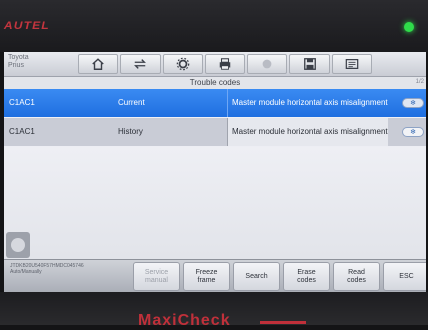 This screenshot has height=330, width=428. I want to click on home-icon, so click(98, 64).